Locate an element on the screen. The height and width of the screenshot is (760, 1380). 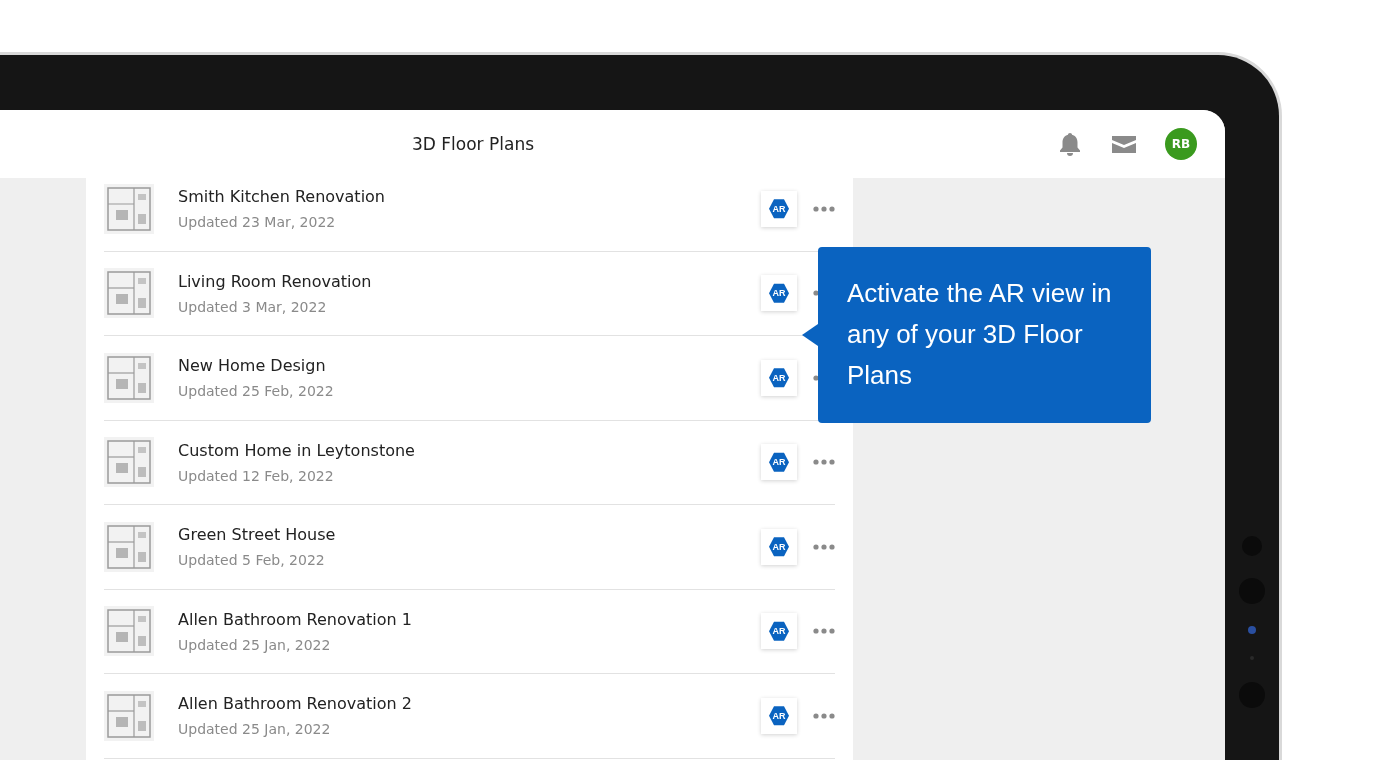
updated-date: Updated 25 Feb, 2022 is located at coordinates (256, 391).